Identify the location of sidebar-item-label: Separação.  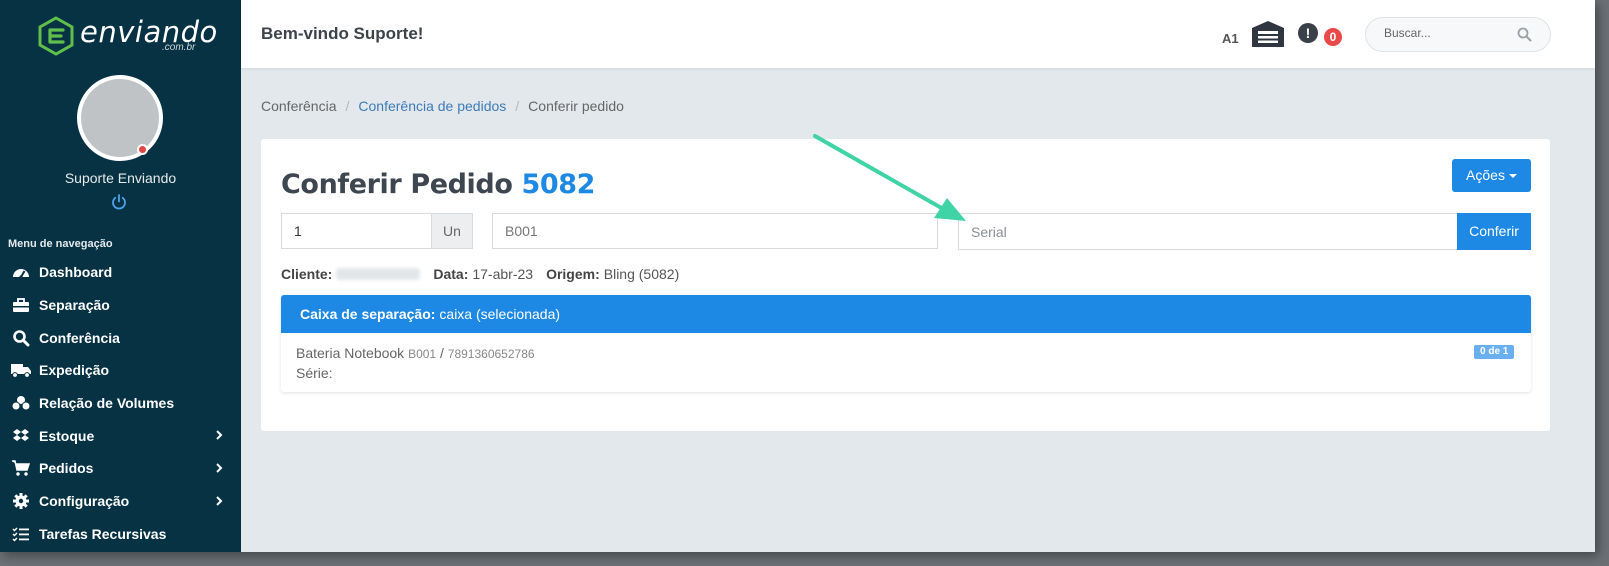
(74, 305).